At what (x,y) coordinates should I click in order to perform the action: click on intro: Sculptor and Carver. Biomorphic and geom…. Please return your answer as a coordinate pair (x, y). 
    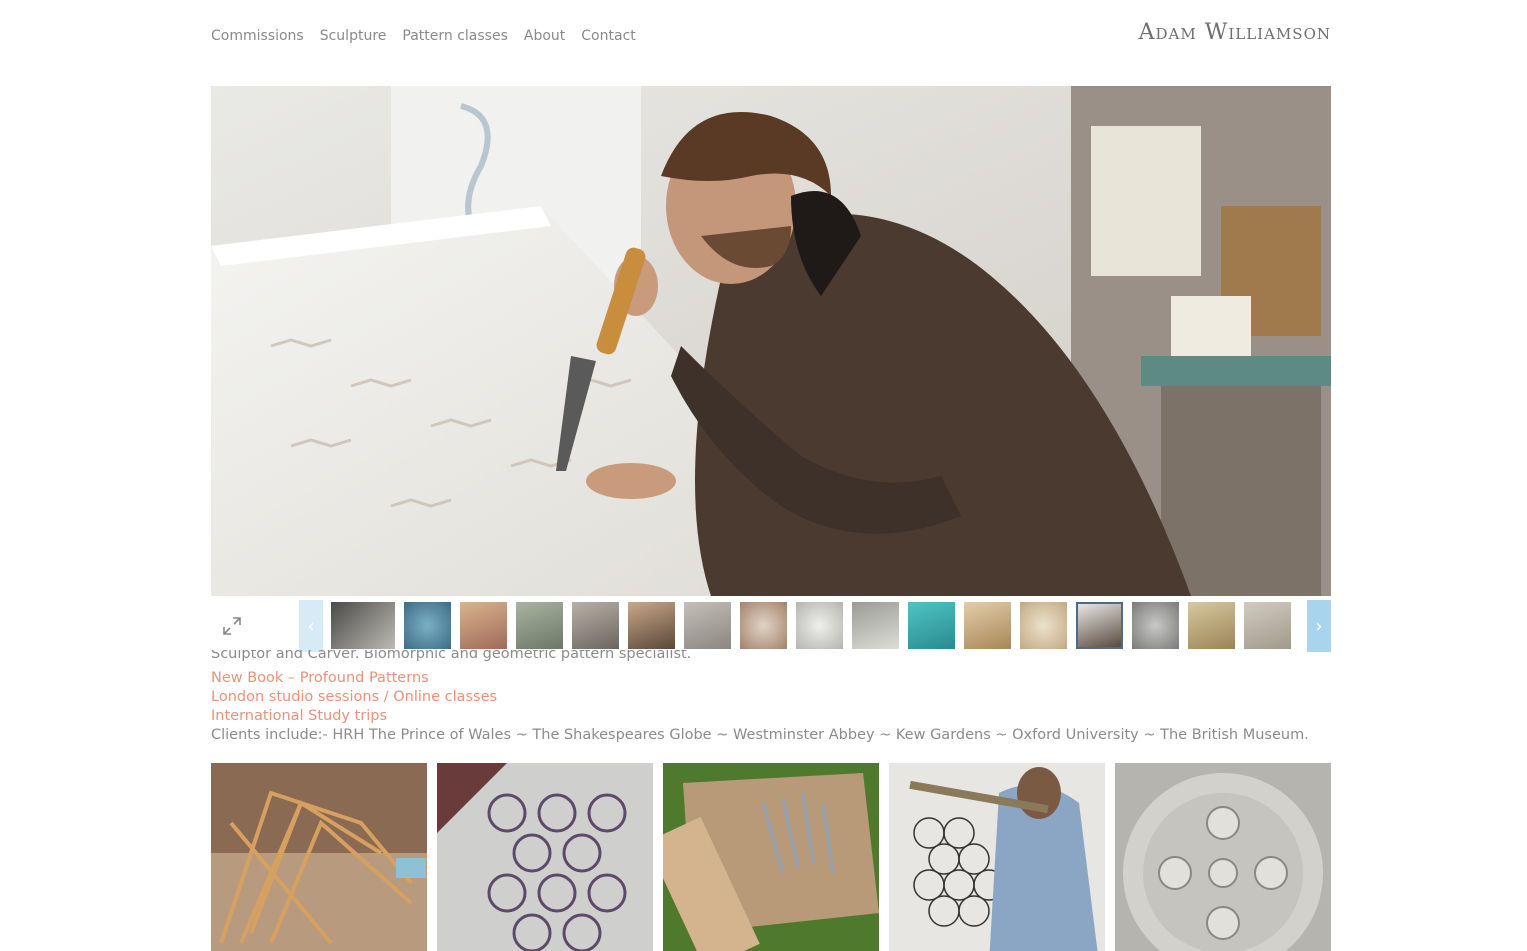
    Looking at the image, I should click on (760, 697).